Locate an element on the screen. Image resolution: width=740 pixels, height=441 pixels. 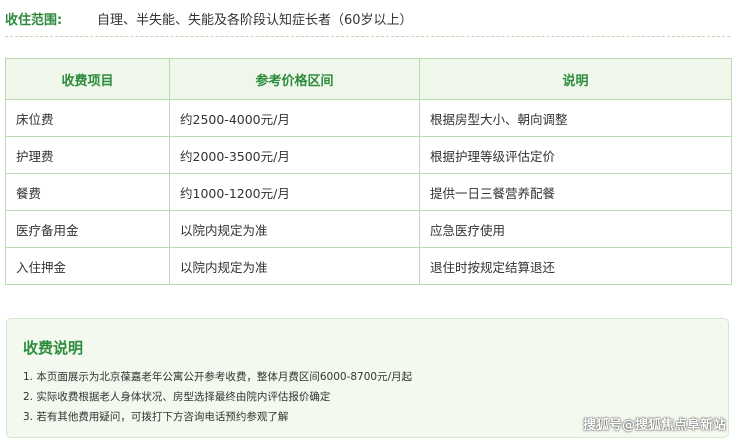
watermark: 搜狐号@搜狐焦点阜新站 is located at coordinates (654, 425).